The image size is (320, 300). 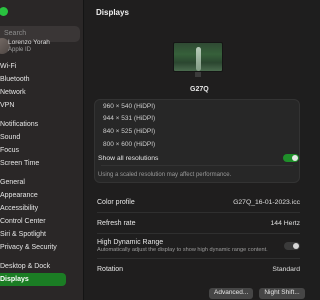 What do you see at coordinates (42, 208) in the screenshot?
I see `sidebar-item-accessibility: Accessibility` at bounding box center [42, 208].